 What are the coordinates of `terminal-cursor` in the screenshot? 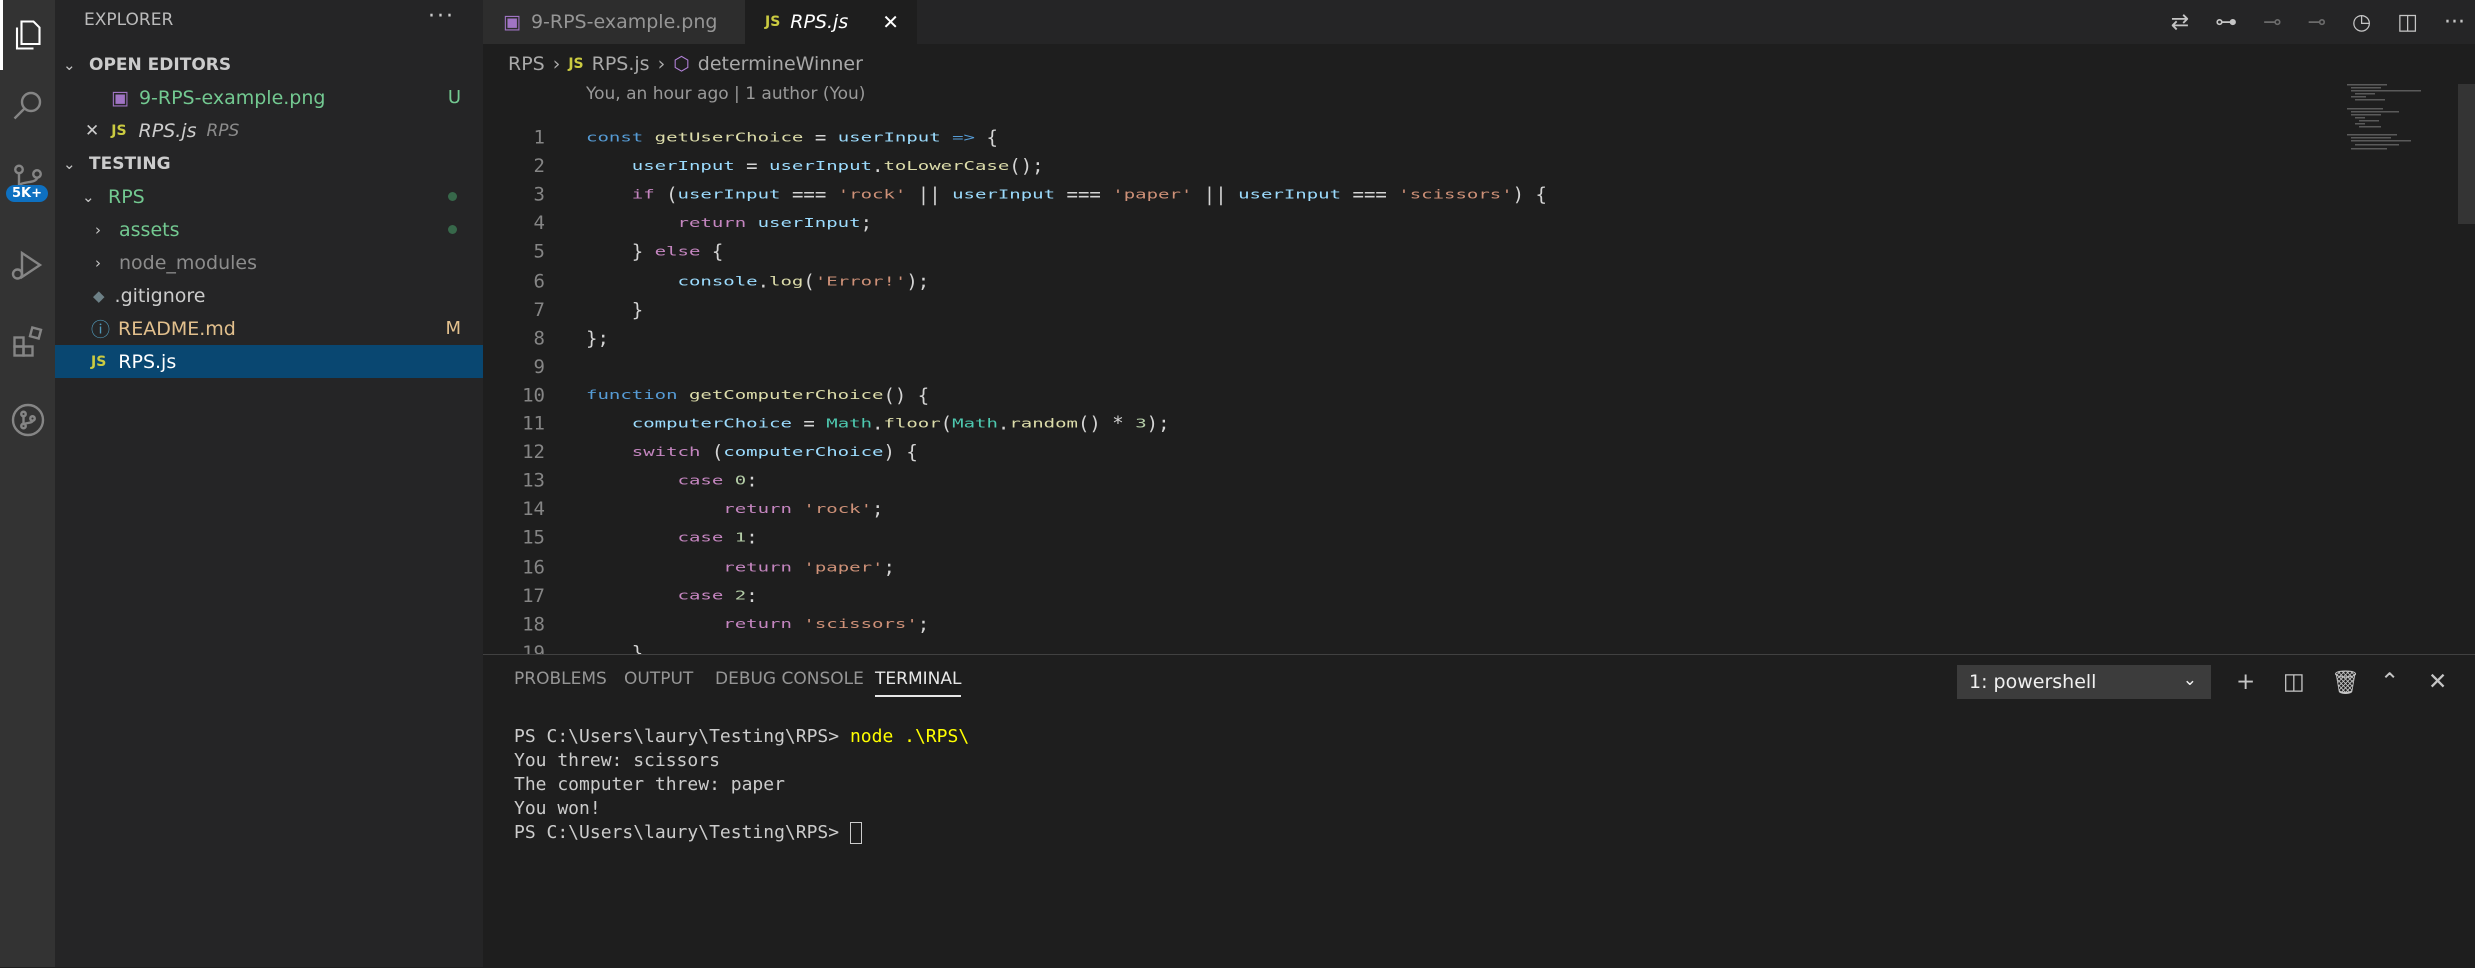 It's located at (855, 833).